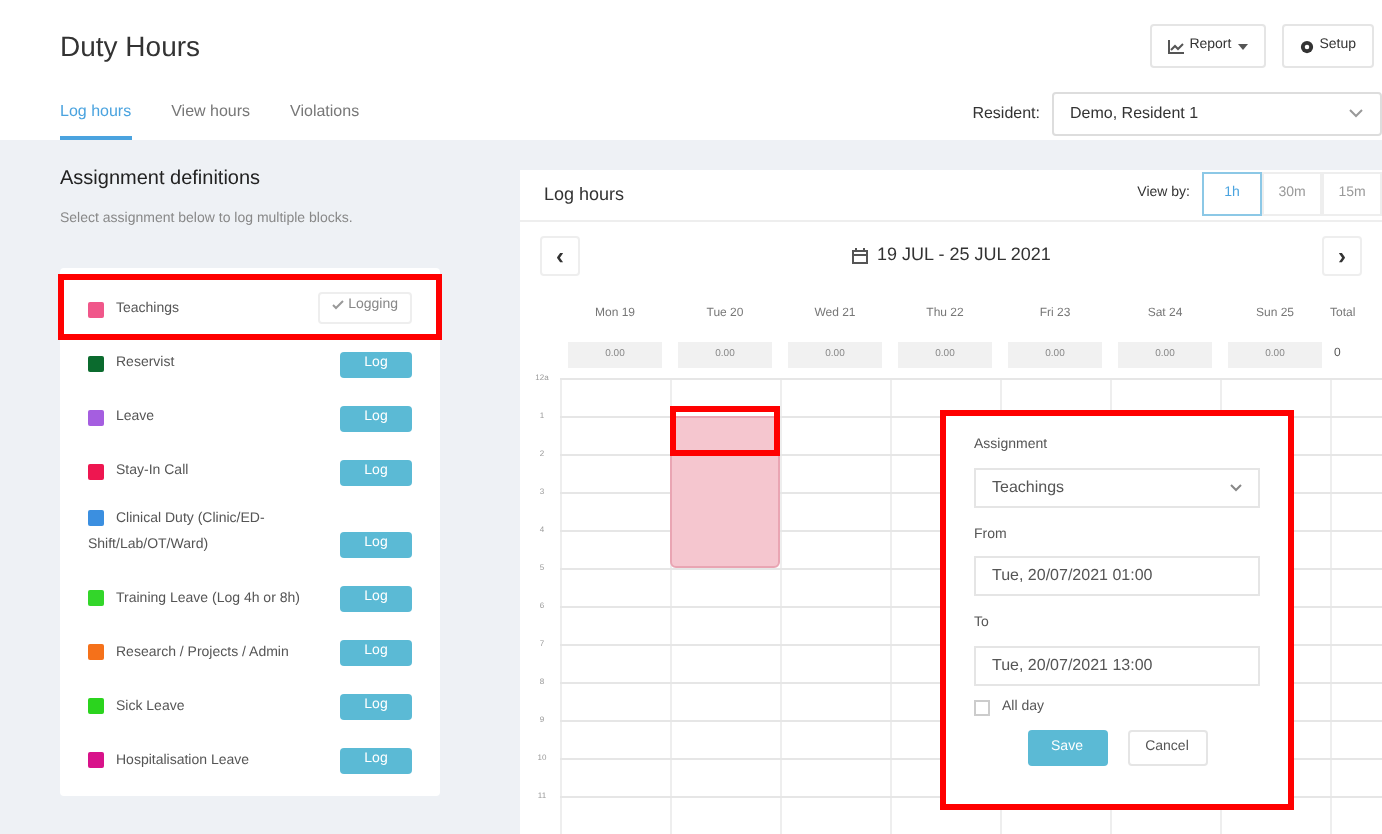 This screenshot has width=1382, height=834. Describe the element at coordinates (338, 304) in the screenshot. I see `check-icon` at that location.